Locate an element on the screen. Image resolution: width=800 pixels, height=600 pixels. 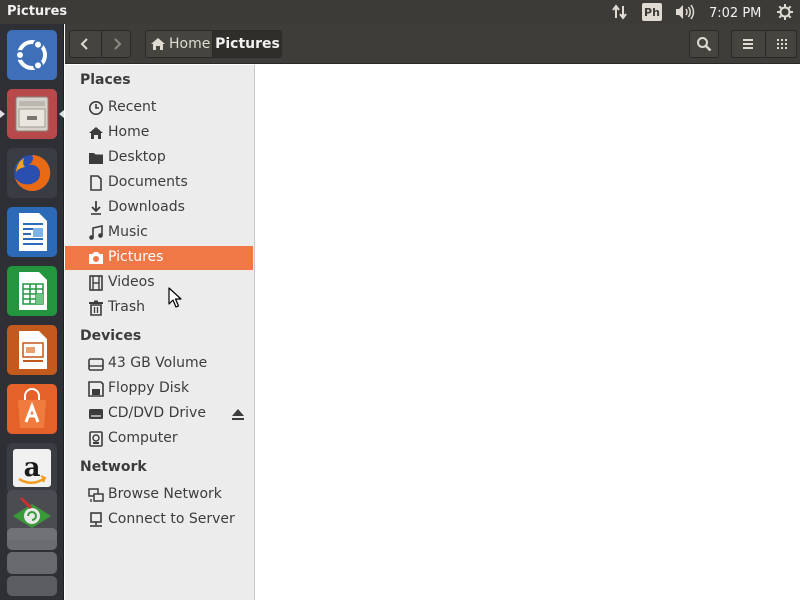
devices-heading: Devices is located at coordinates (111, 336).